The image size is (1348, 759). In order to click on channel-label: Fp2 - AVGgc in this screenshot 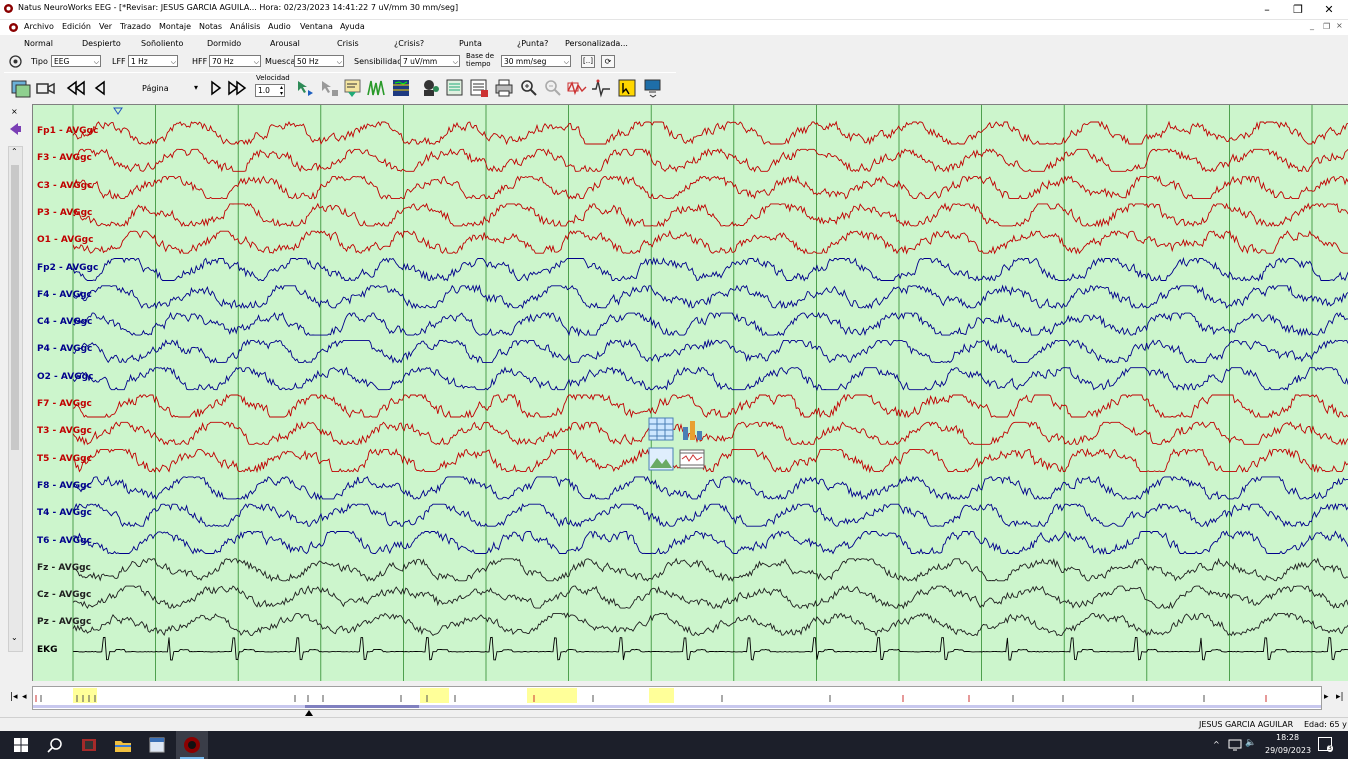, I will do `click(67, 268)`.